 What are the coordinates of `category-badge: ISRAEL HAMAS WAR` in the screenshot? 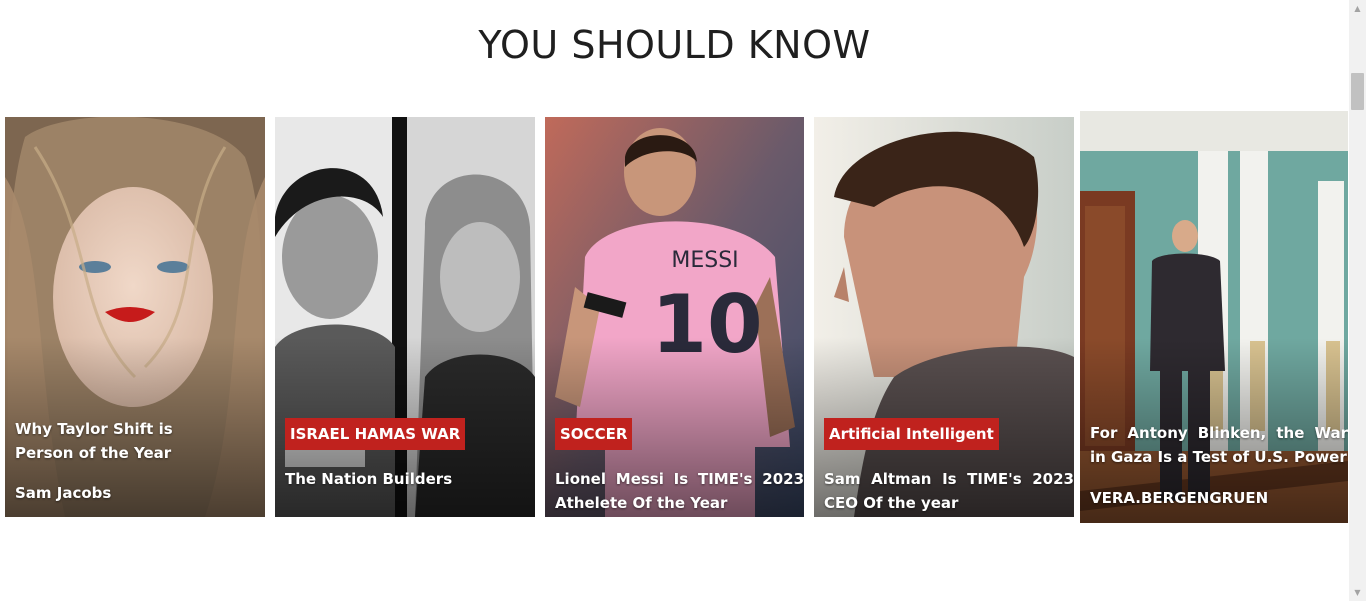 It's located at (375, 434).